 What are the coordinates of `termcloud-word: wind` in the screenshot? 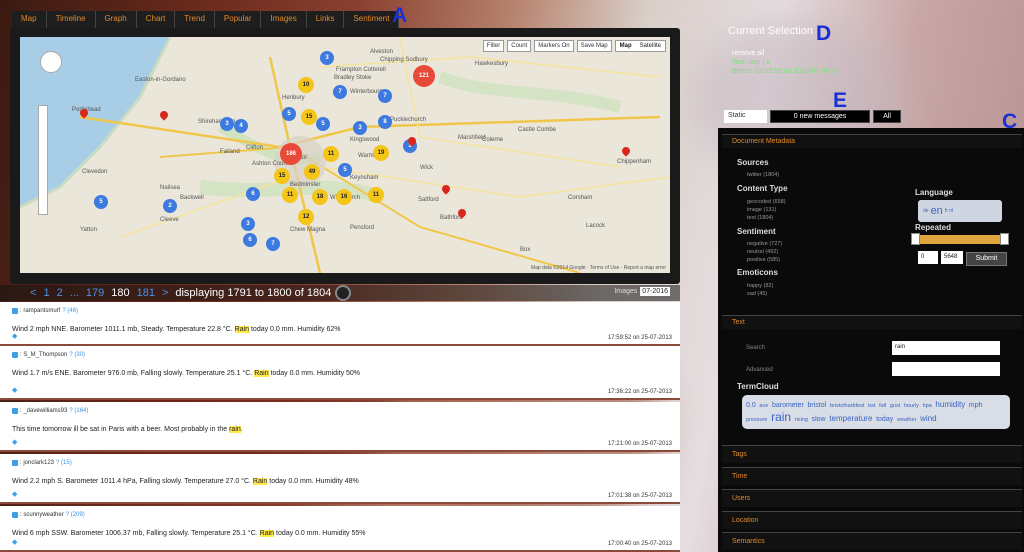 It's located at (928, 418).